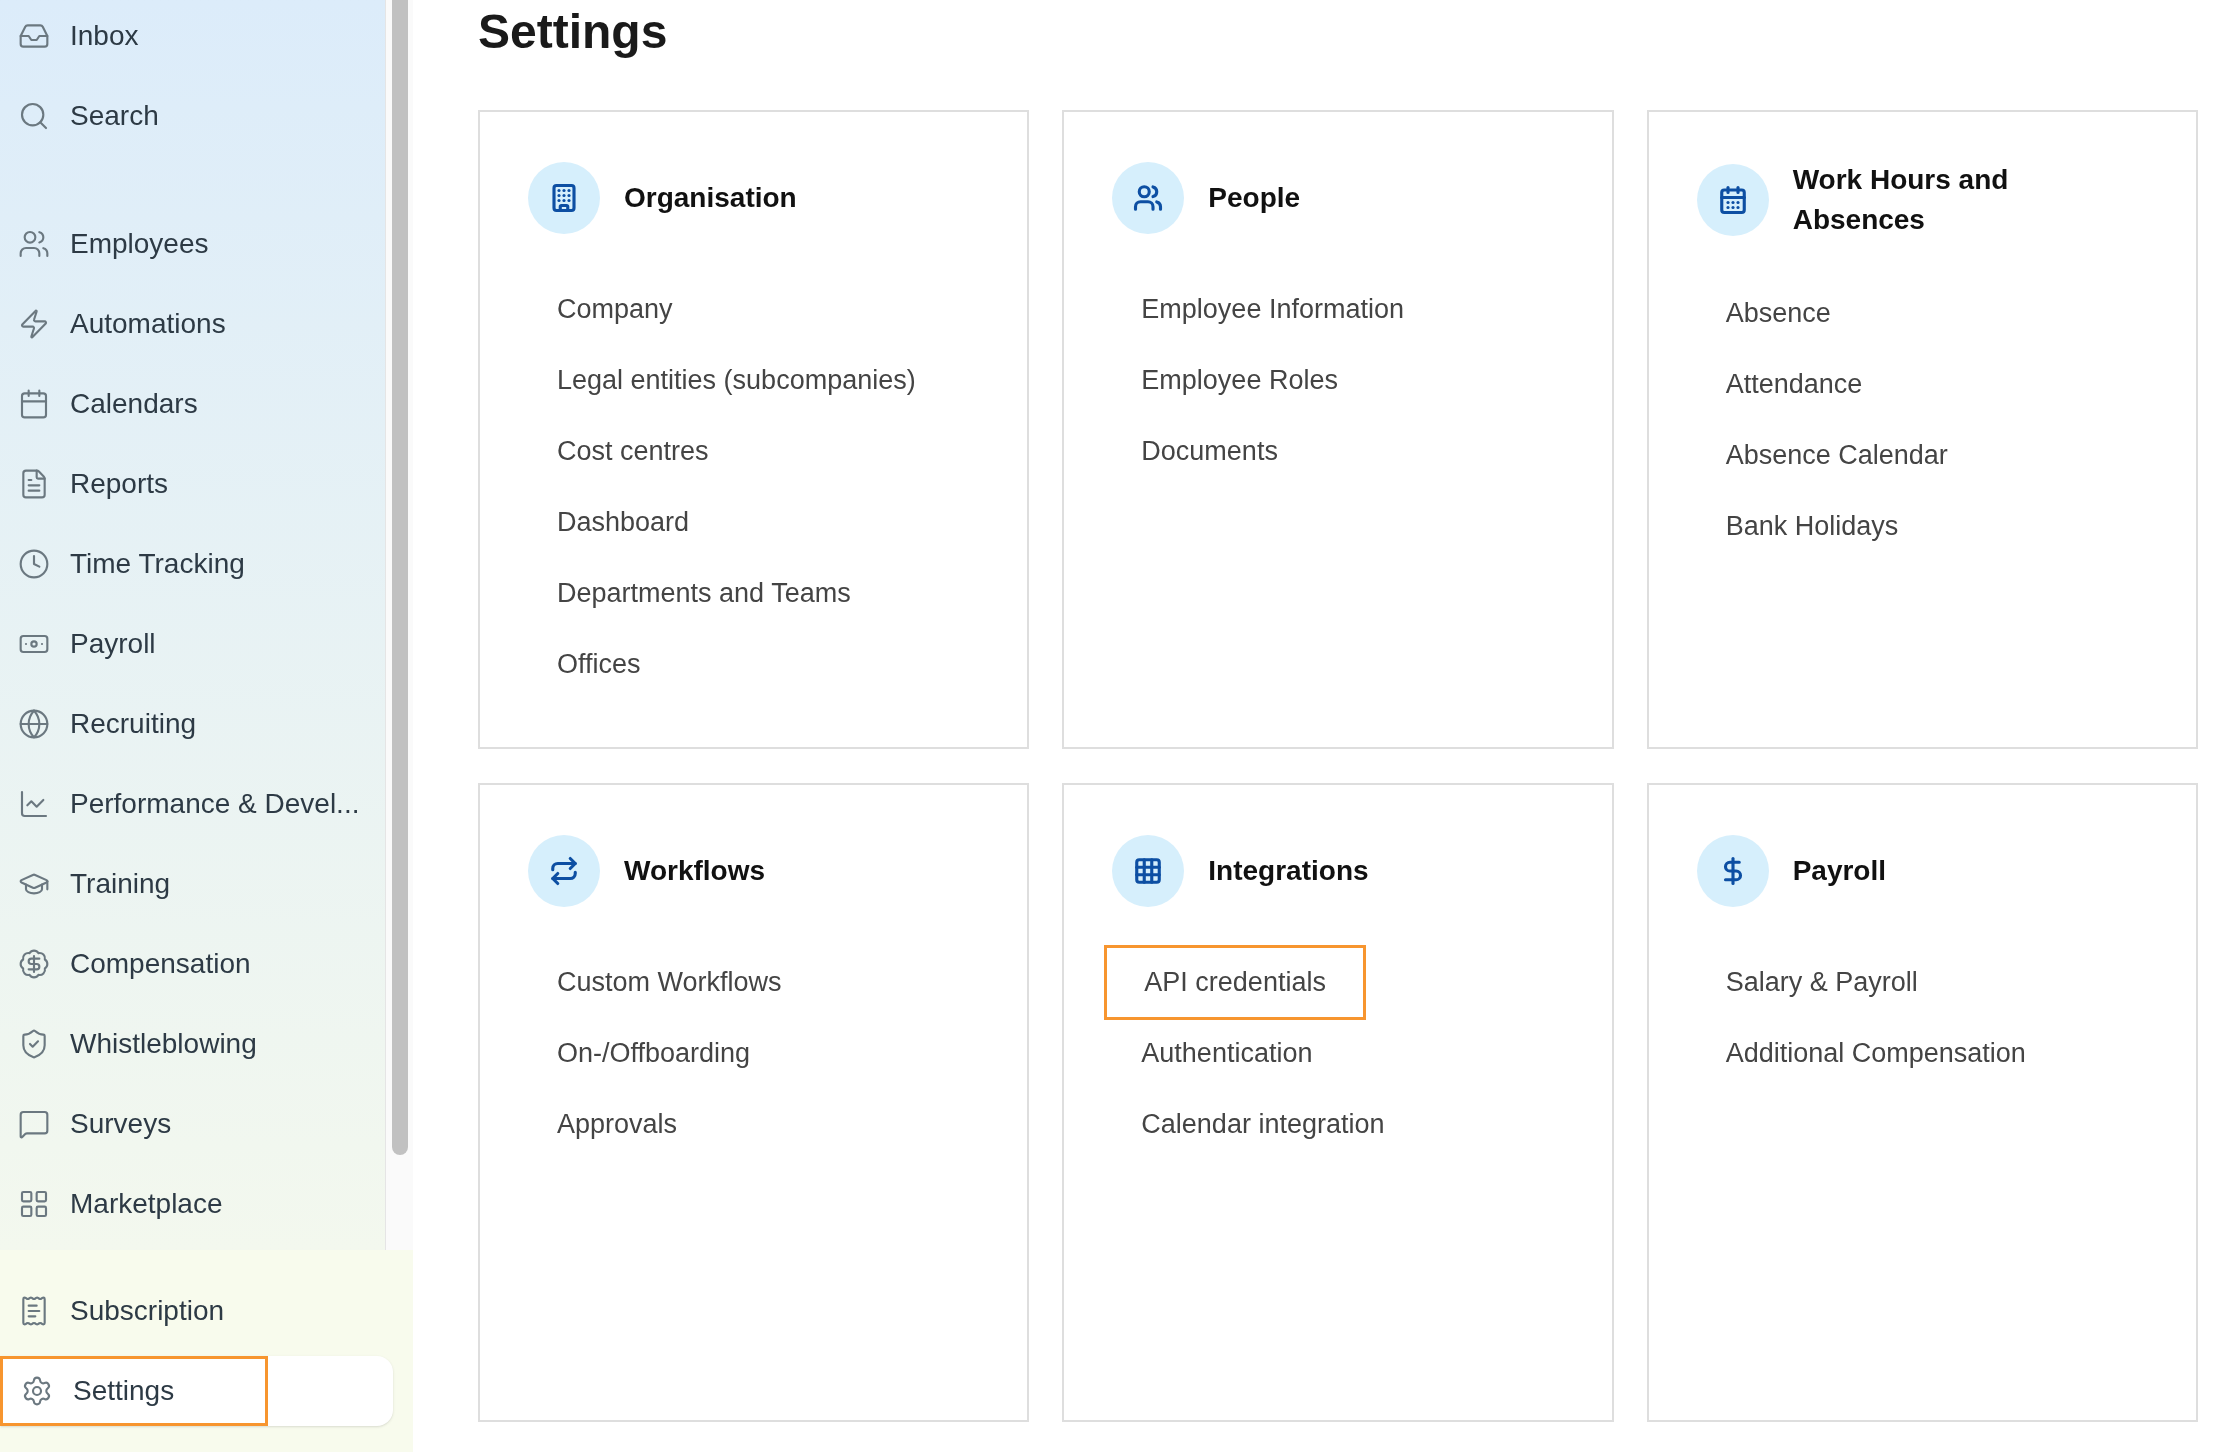  Describe the element at coordinates (90, 484) in the screenshot. I see `sidebar-item: Reports` at that location.